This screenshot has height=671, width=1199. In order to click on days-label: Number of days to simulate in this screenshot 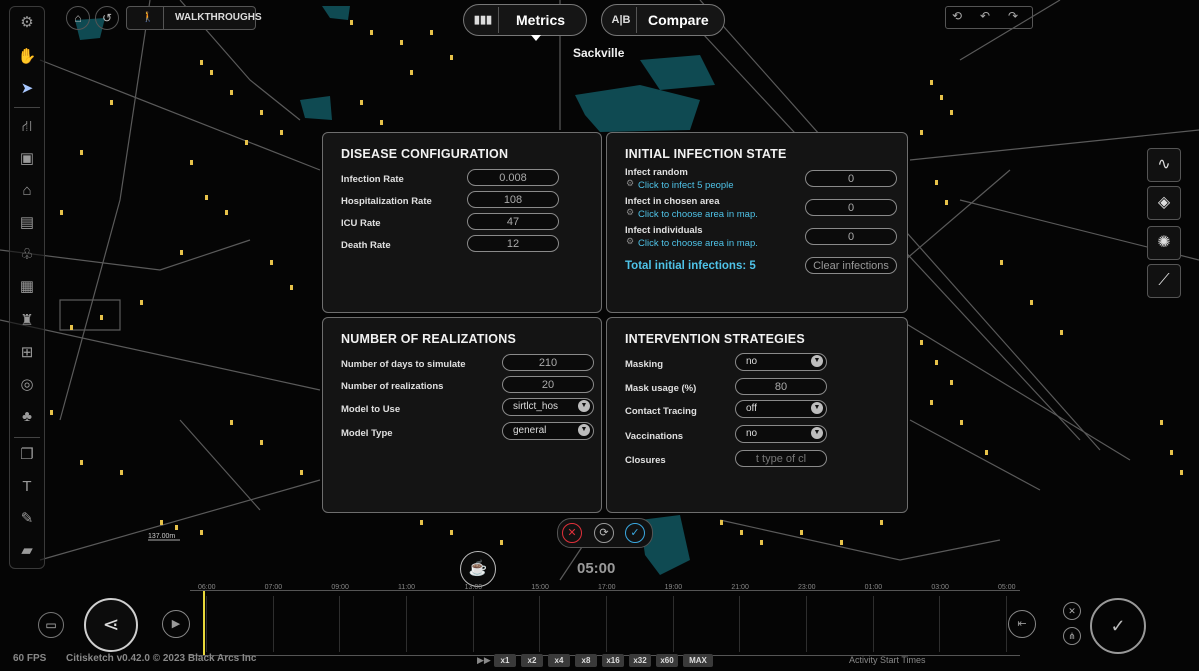, I will do `click(403, 364)`.